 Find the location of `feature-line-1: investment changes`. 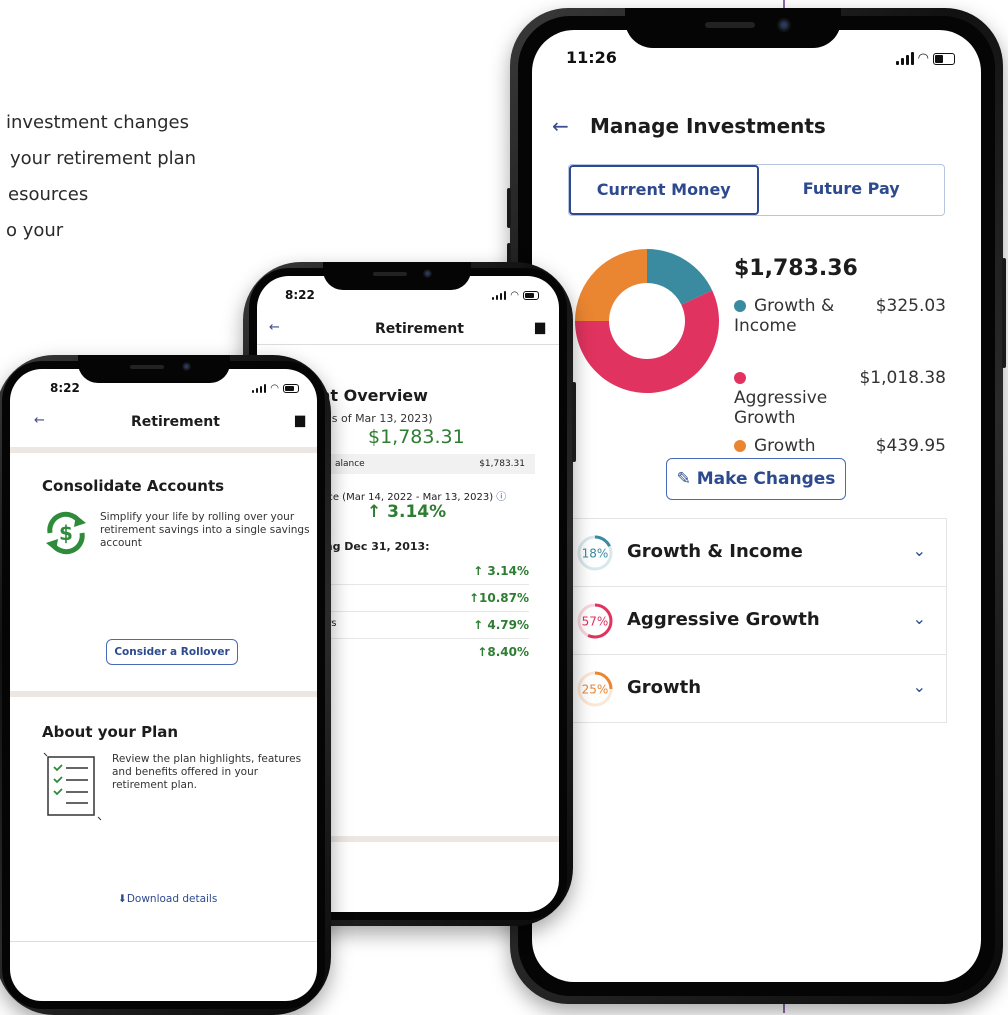

feature-line-1: investment changes is located at coordinates (97, 122).